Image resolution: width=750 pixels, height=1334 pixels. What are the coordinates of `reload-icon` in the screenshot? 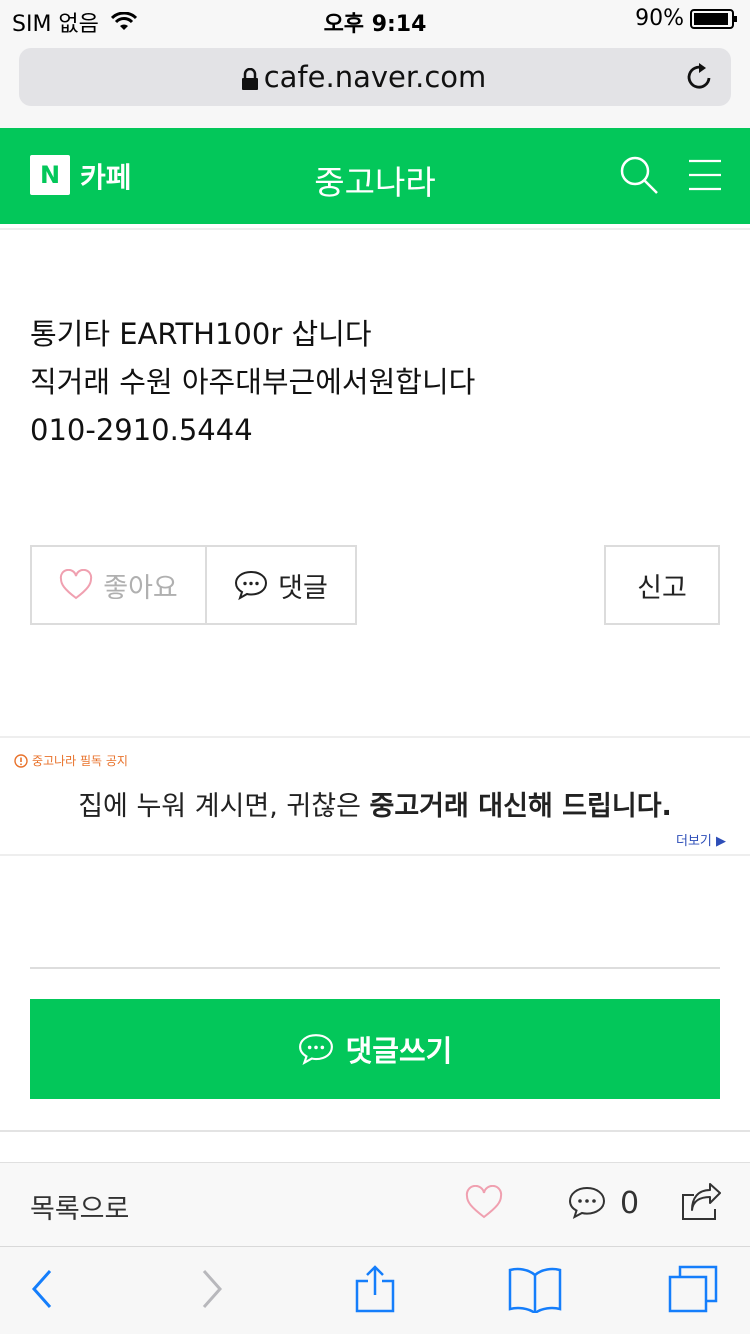 It's located at (700, 77).